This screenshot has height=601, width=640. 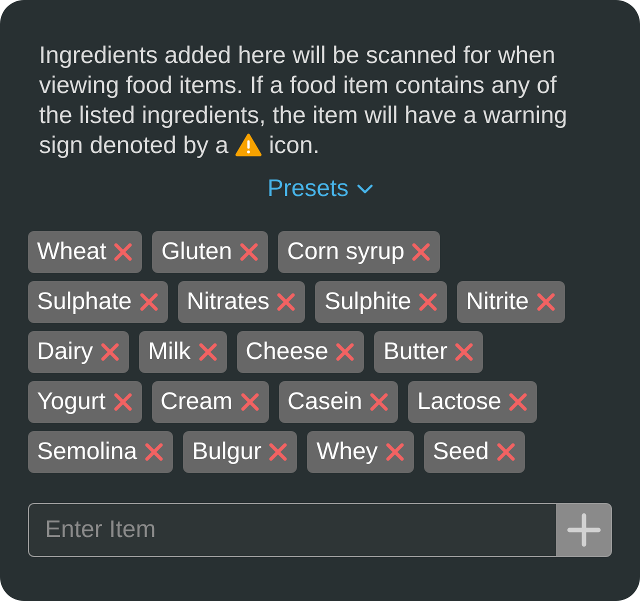 I want to click on tag-label: Cheese, so click(x=287, y=352).